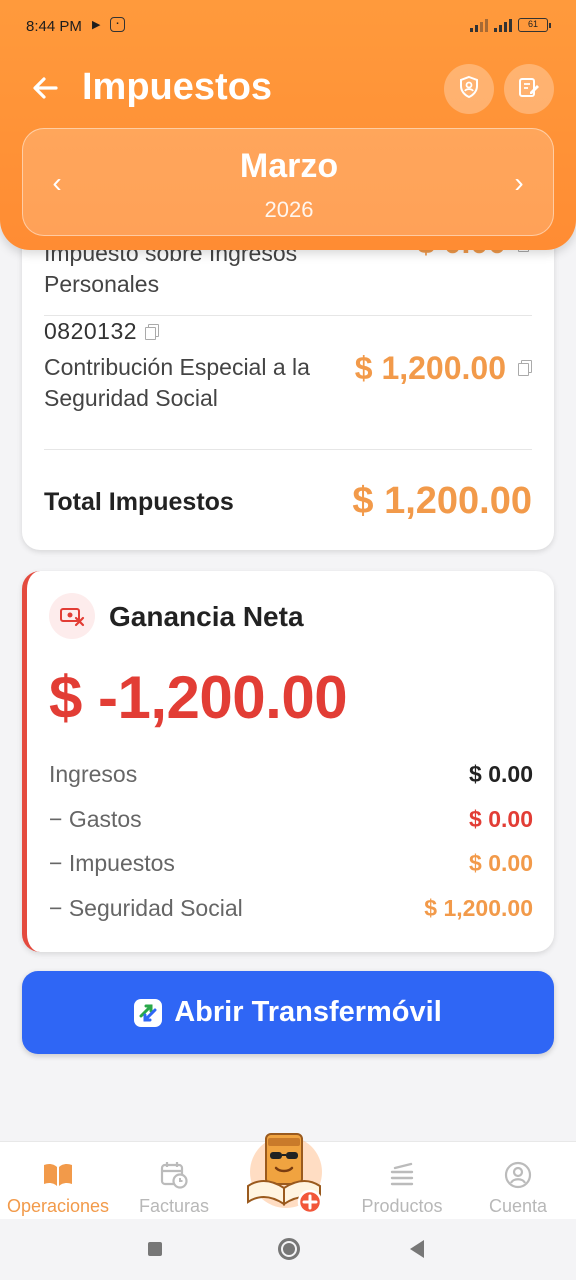 The width and height of the screenshot is (576, 1280). What do you see at coordinates (402, 1175) in the screenshot?
I see `stack-icon` at bounding box center [402, 1175].